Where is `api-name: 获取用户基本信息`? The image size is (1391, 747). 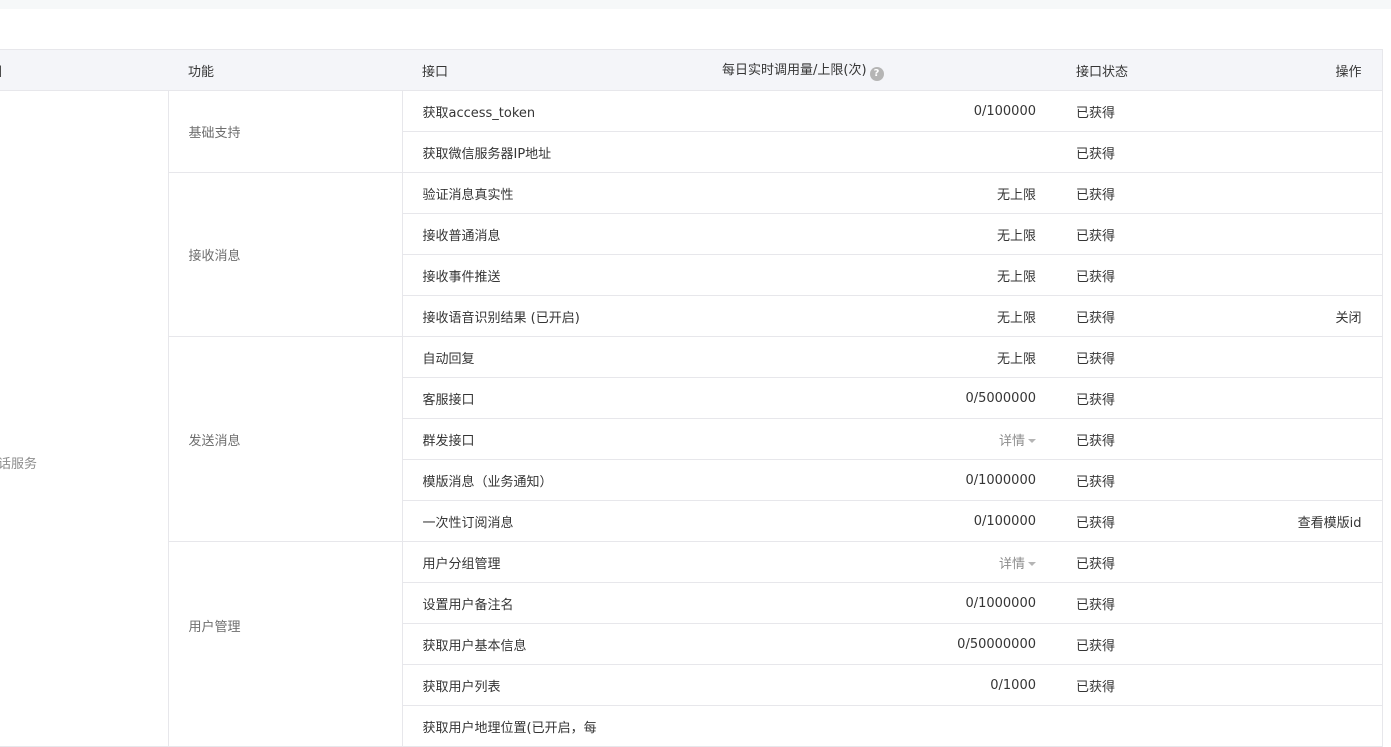
api-name: 获取用户基本信息 is located at coordinates (552, 644).